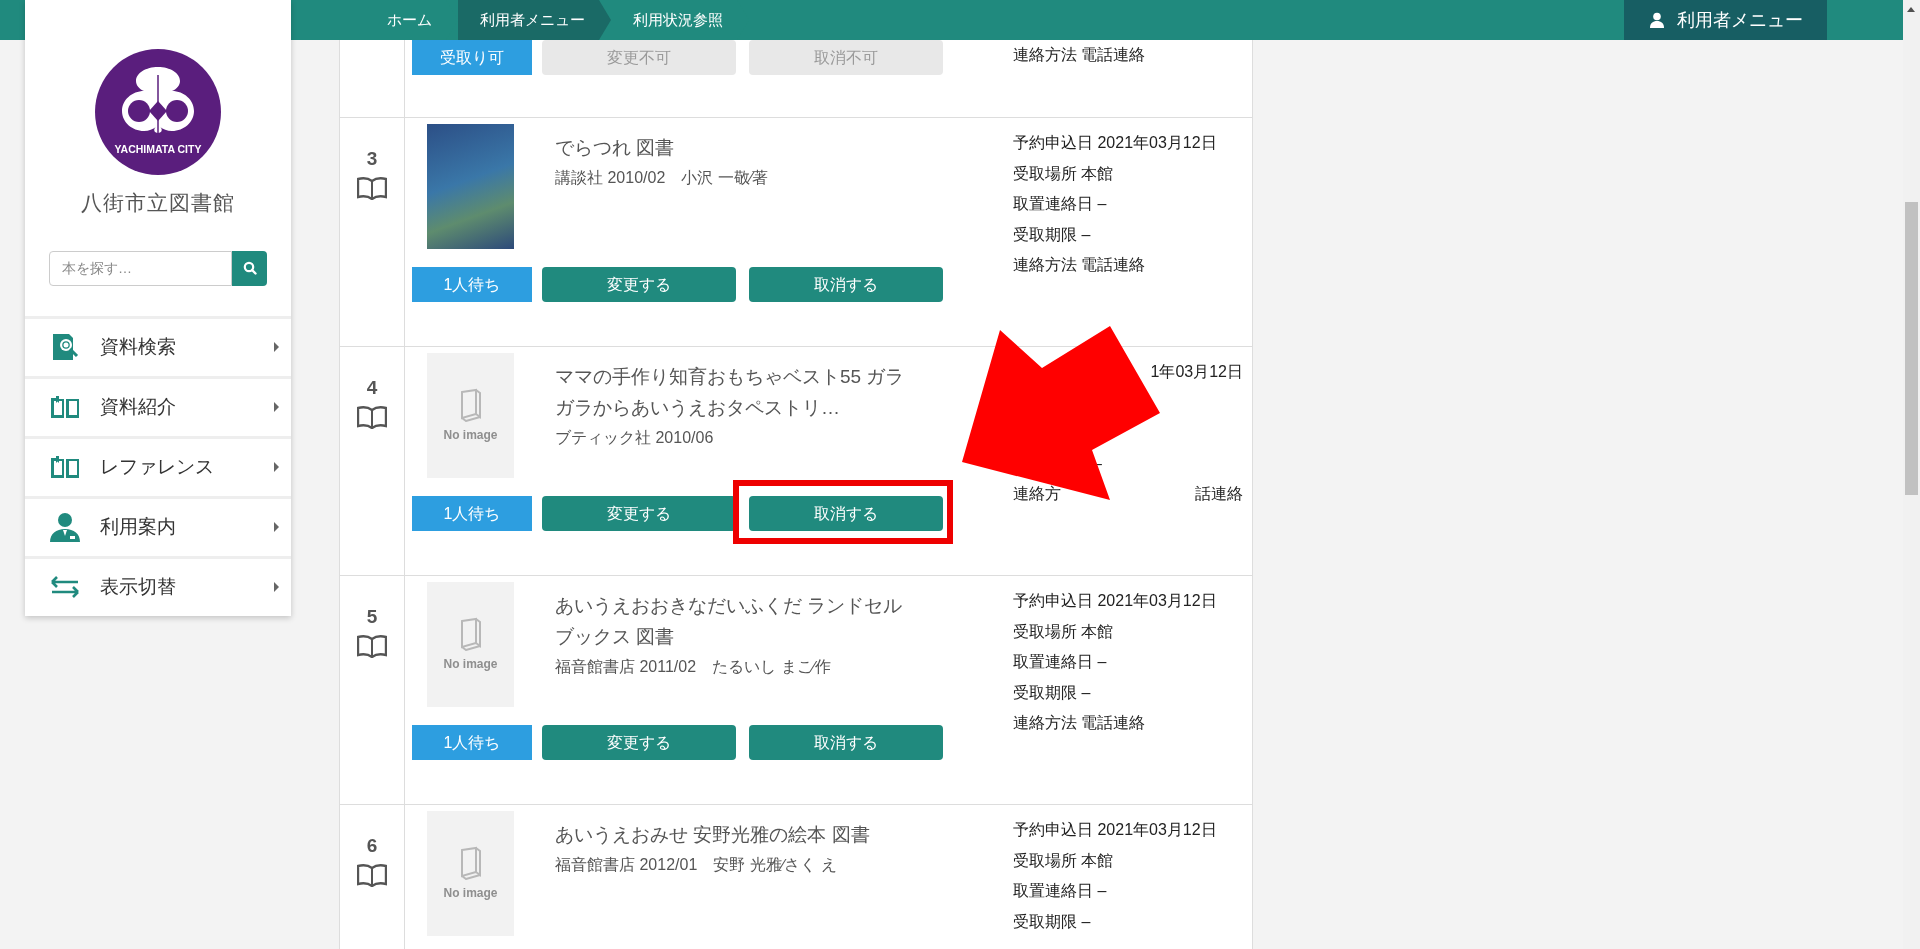 The height and width of the screenshot is (949, 1920). I want to click on sidebar-menu-item: 資料検索, so click(158, 345).